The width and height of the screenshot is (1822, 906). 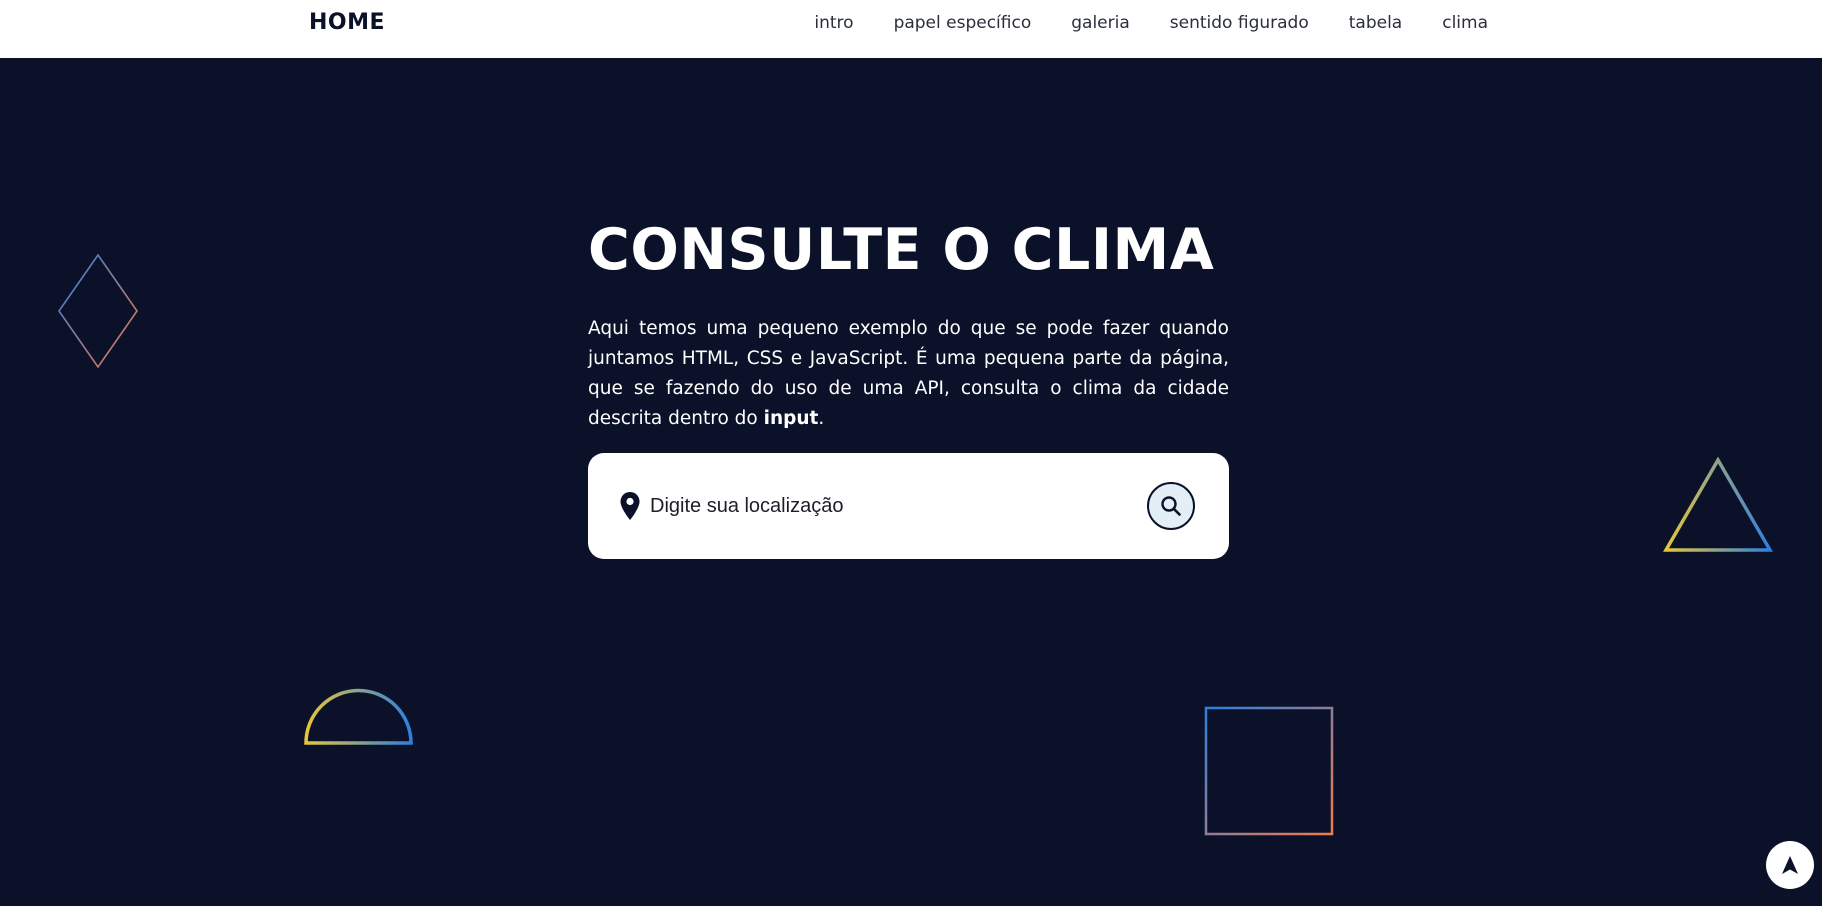 I want to click on nav-link-sentido-figurado: sentido figurado, so click(x=1239, y=23).